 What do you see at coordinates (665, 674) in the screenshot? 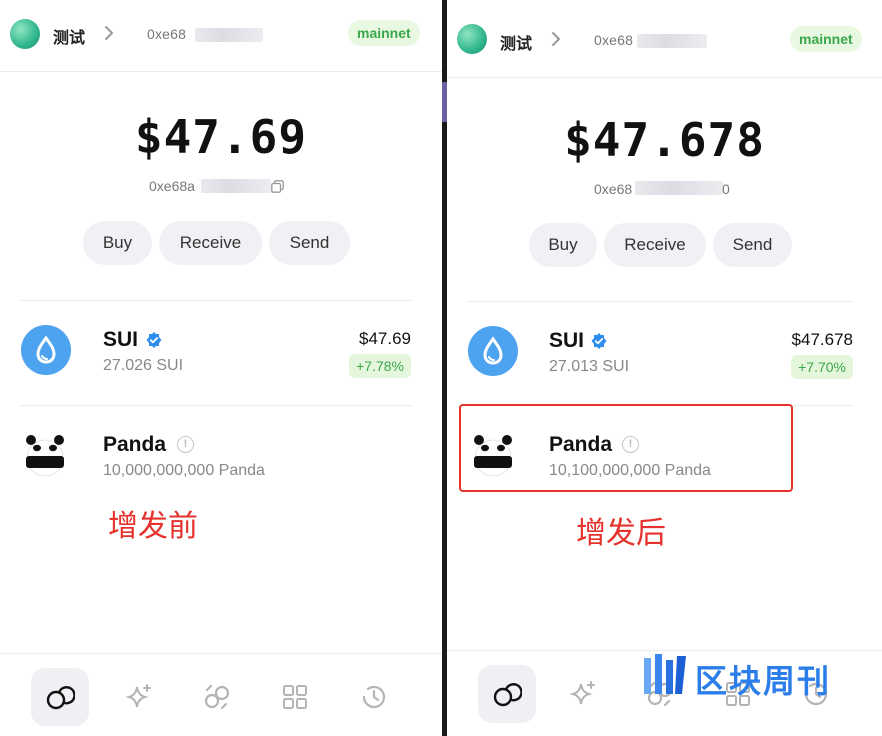
I see `watermark-logo-icon` at bounding box center [665, 674].